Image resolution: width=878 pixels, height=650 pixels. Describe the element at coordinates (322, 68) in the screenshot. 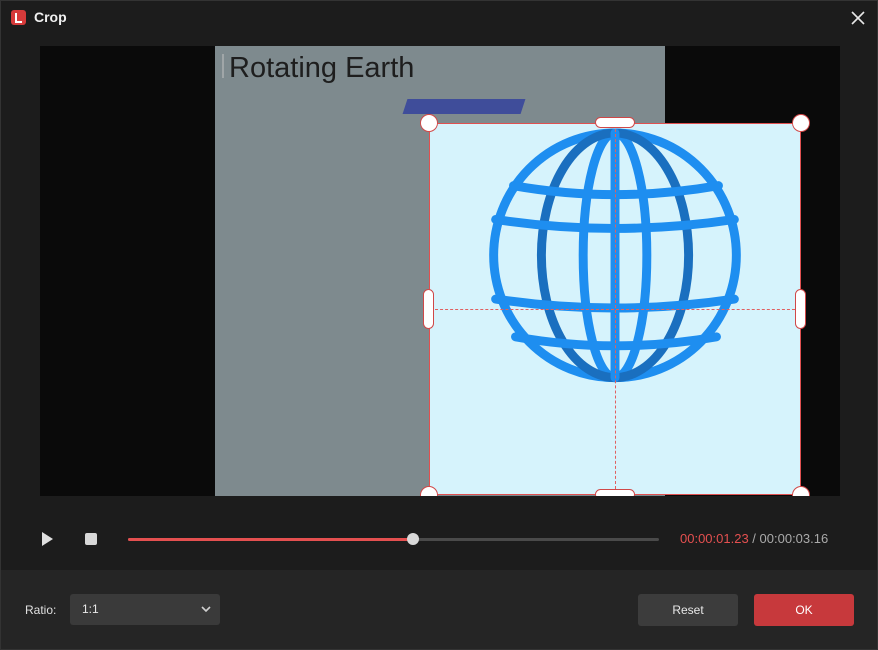

I see `video-frame-title-text: Rotating Earth` at that location.